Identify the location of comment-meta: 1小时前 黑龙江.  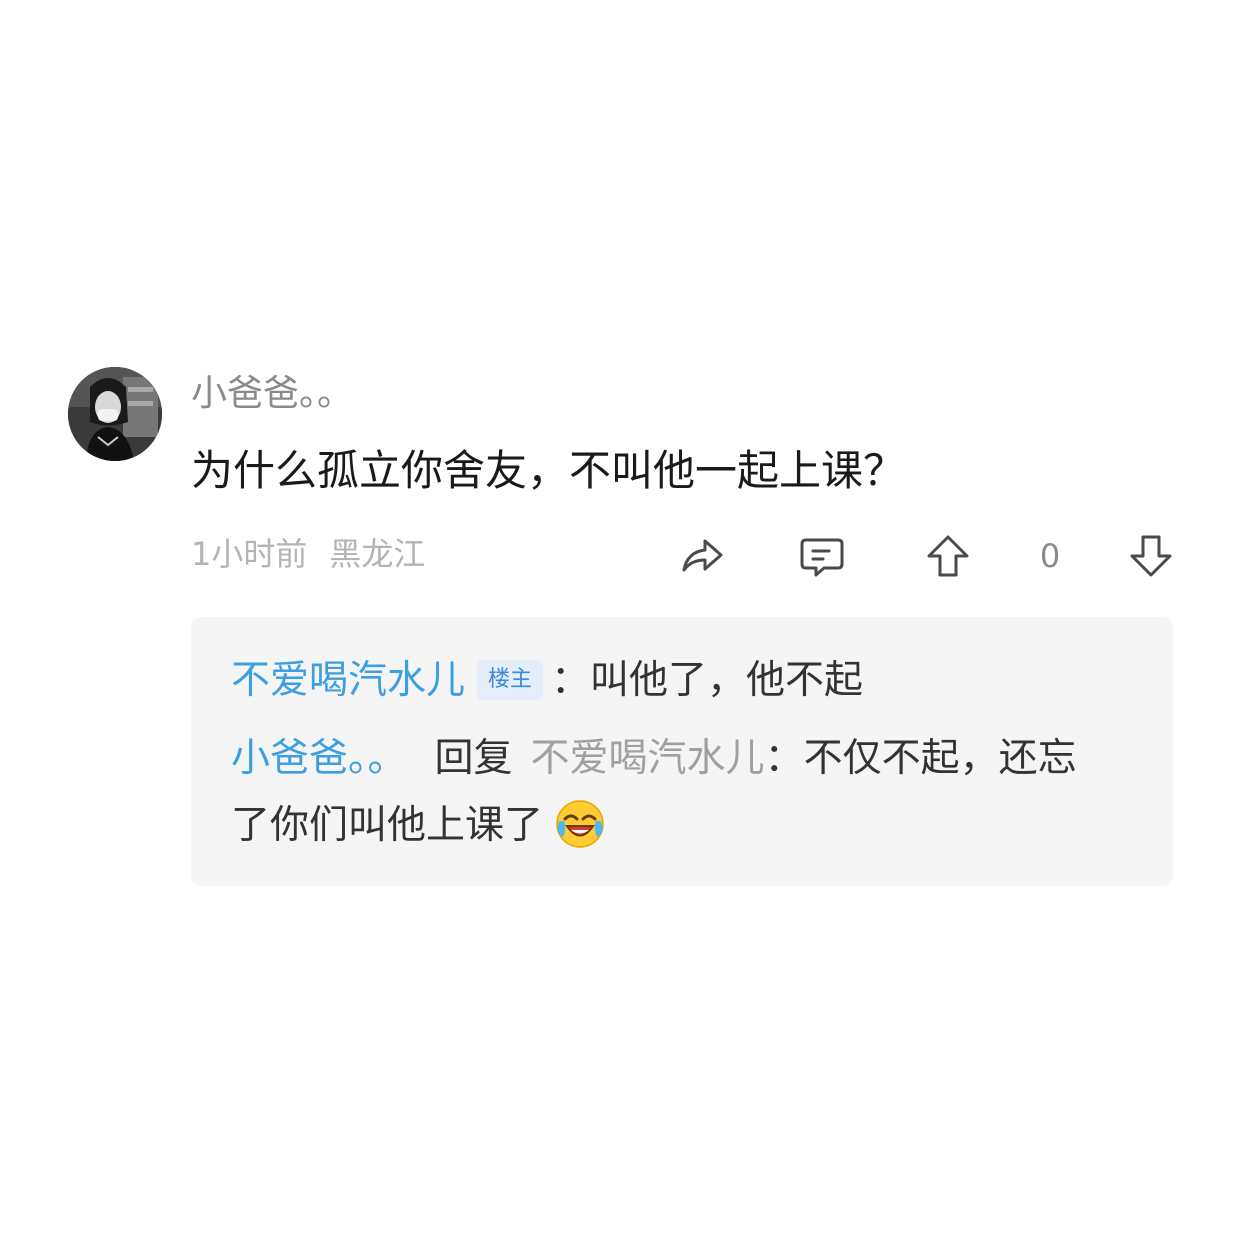
(308, 554).